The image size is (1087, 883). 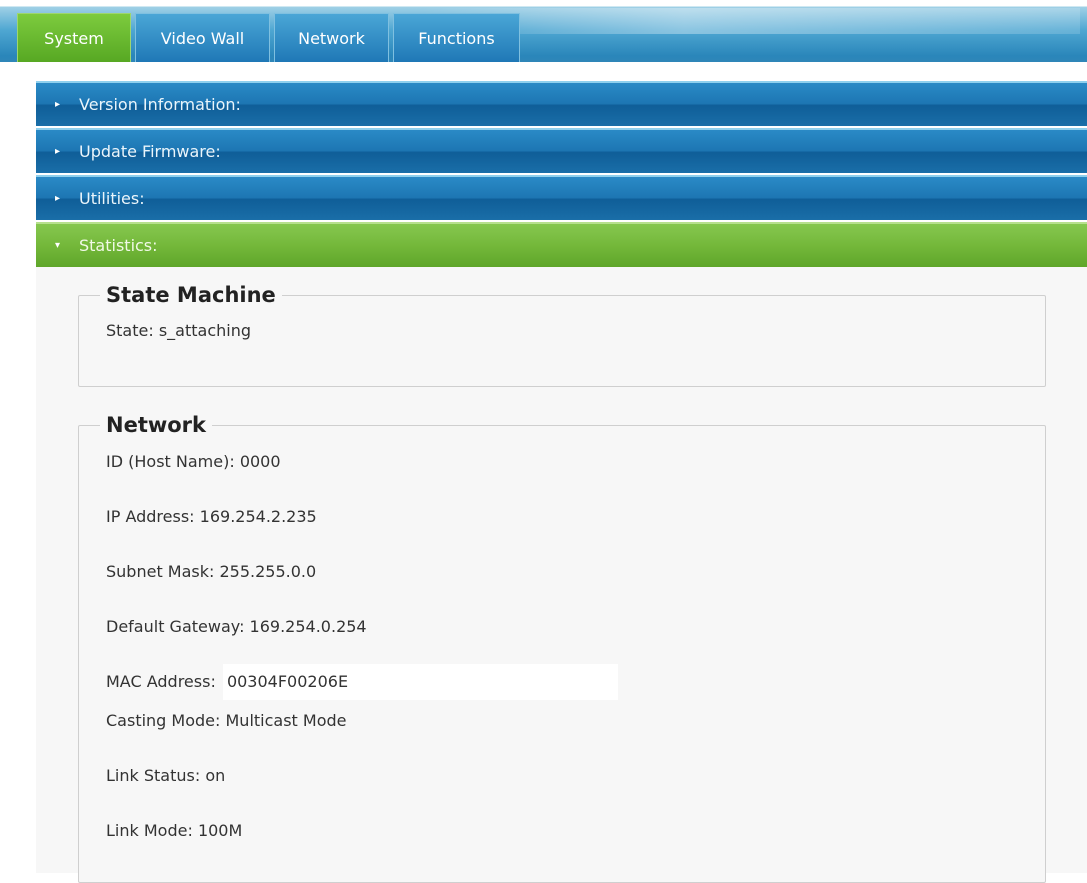 I want to click on state-machine-title: State Machine, so click(x=191, y=295).